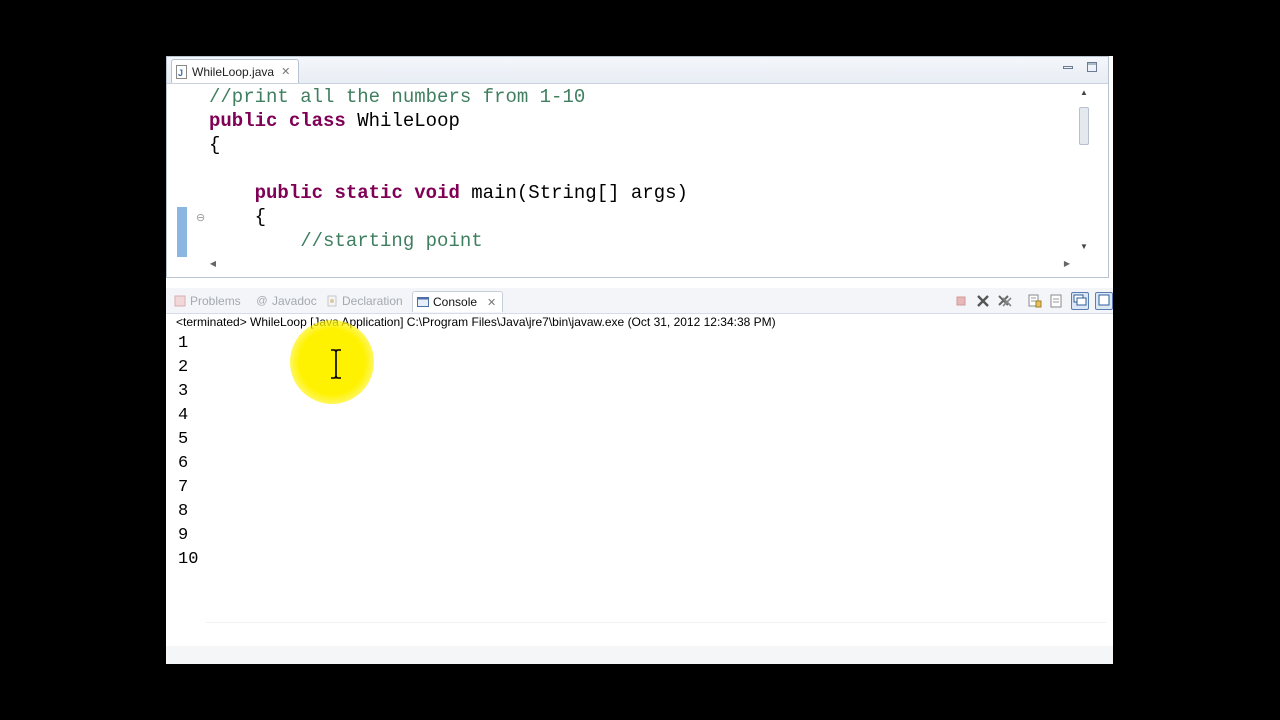  Describe the element at coordinates (423, 302) in the screenshot. I see `console-icon` at that location.